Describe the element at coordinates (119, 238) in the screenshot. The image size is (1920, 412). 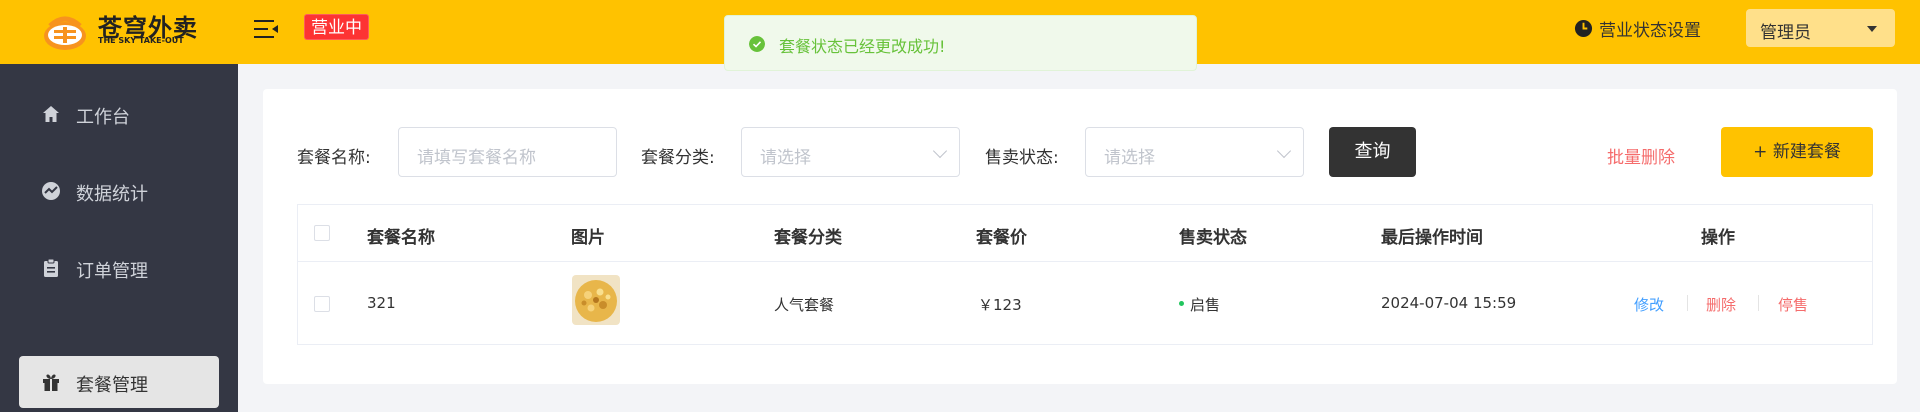
I see `sidebar: 工作台 数据统计 订单管理 套餐管理` at that location.